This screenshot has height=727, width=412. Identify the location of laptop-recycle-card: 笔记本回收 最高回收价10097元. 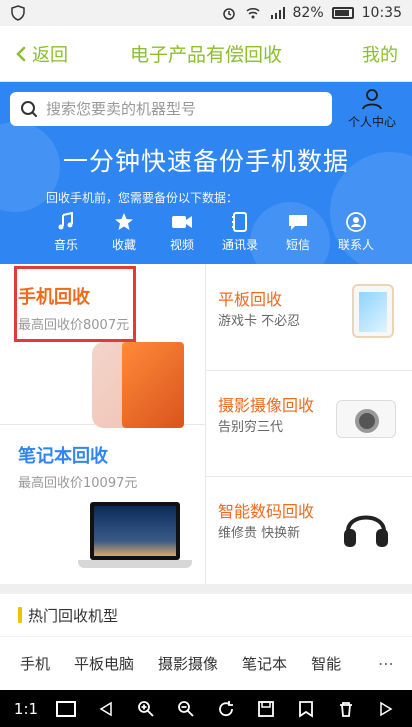
(102, 504).